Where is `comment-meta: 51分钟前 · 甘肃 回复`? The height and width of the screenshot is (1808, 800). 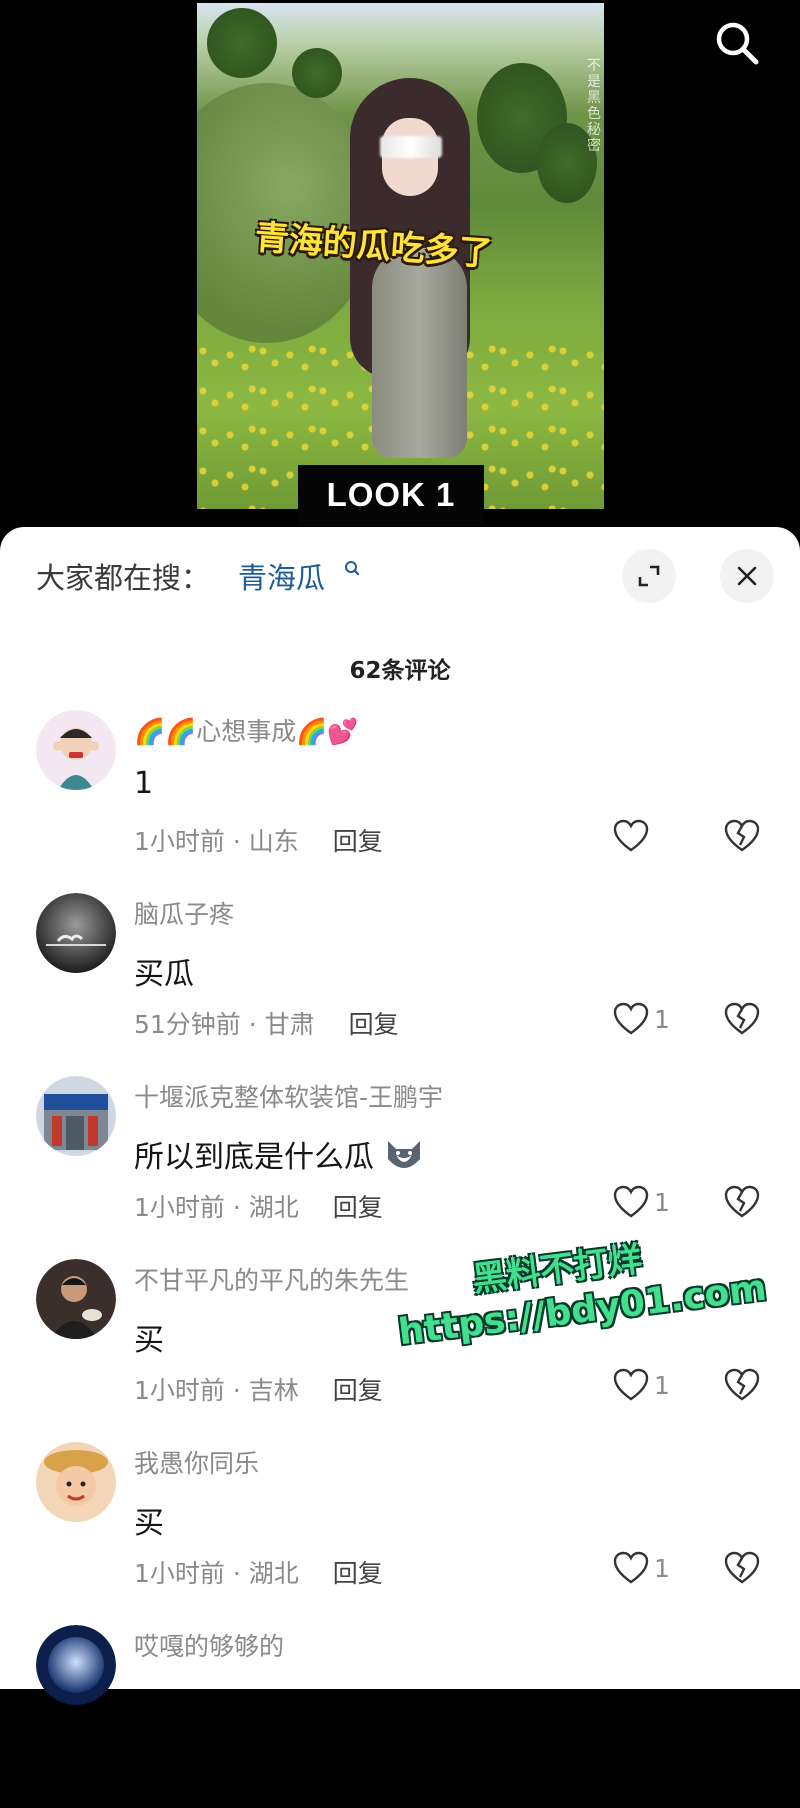
comment-meta: 51分钟前 · 甘肃 回复 is located at coordinates (266, 1023).